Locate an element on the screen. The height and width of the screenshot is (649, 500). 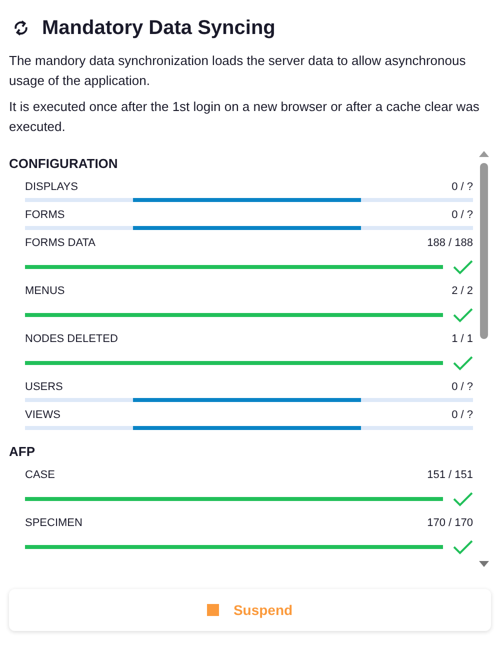
item-count: 151 / 151 is located at coordinates (450, 475).